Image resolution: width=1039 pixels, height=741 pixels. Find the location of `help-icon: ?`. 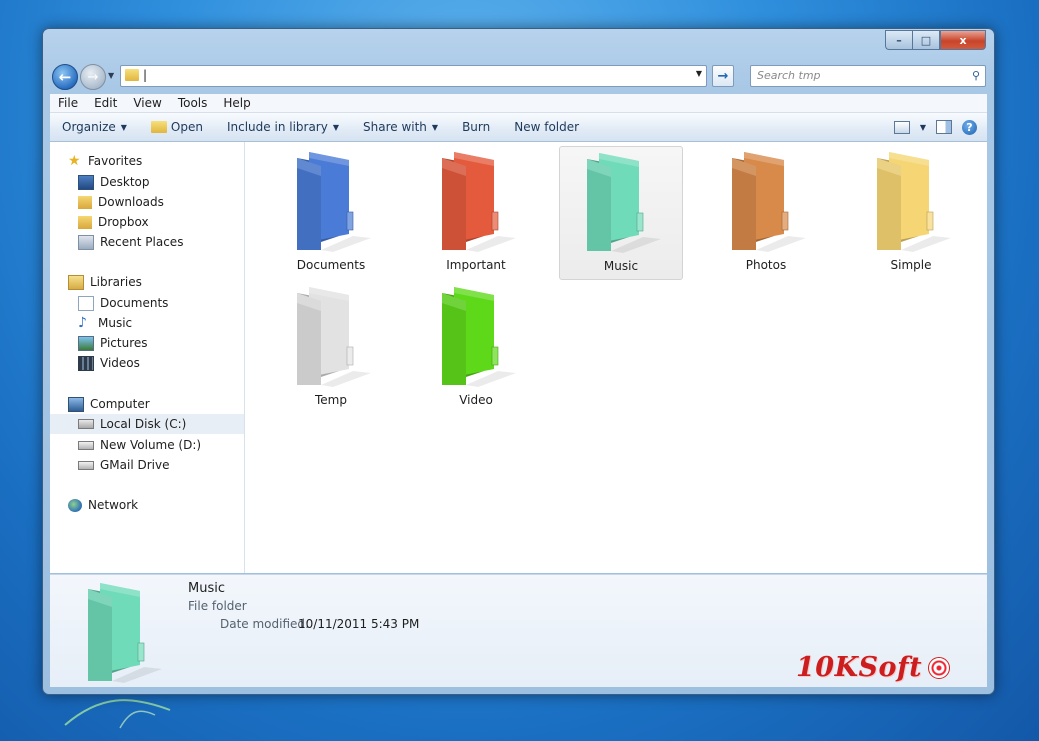

help-icon: ? is located at coordinates (969, 127).